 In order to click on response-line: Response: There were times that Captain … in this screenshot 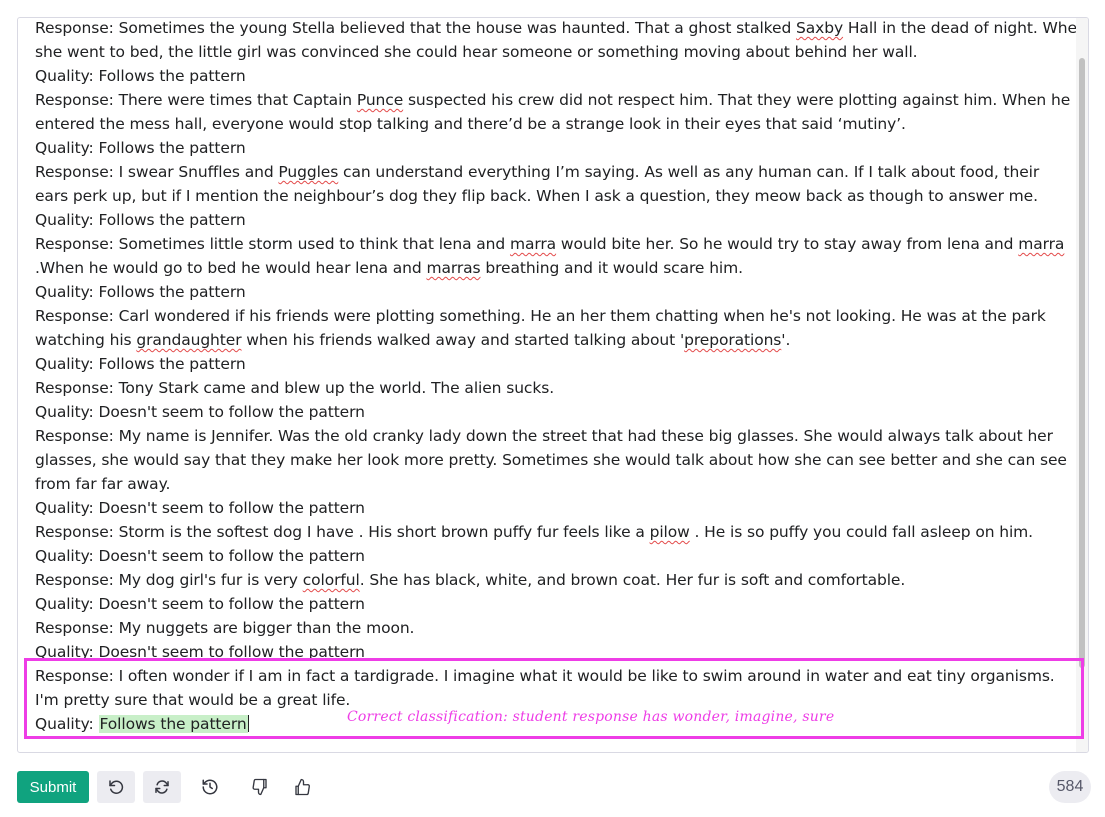, I will do `click(554, 100)`.